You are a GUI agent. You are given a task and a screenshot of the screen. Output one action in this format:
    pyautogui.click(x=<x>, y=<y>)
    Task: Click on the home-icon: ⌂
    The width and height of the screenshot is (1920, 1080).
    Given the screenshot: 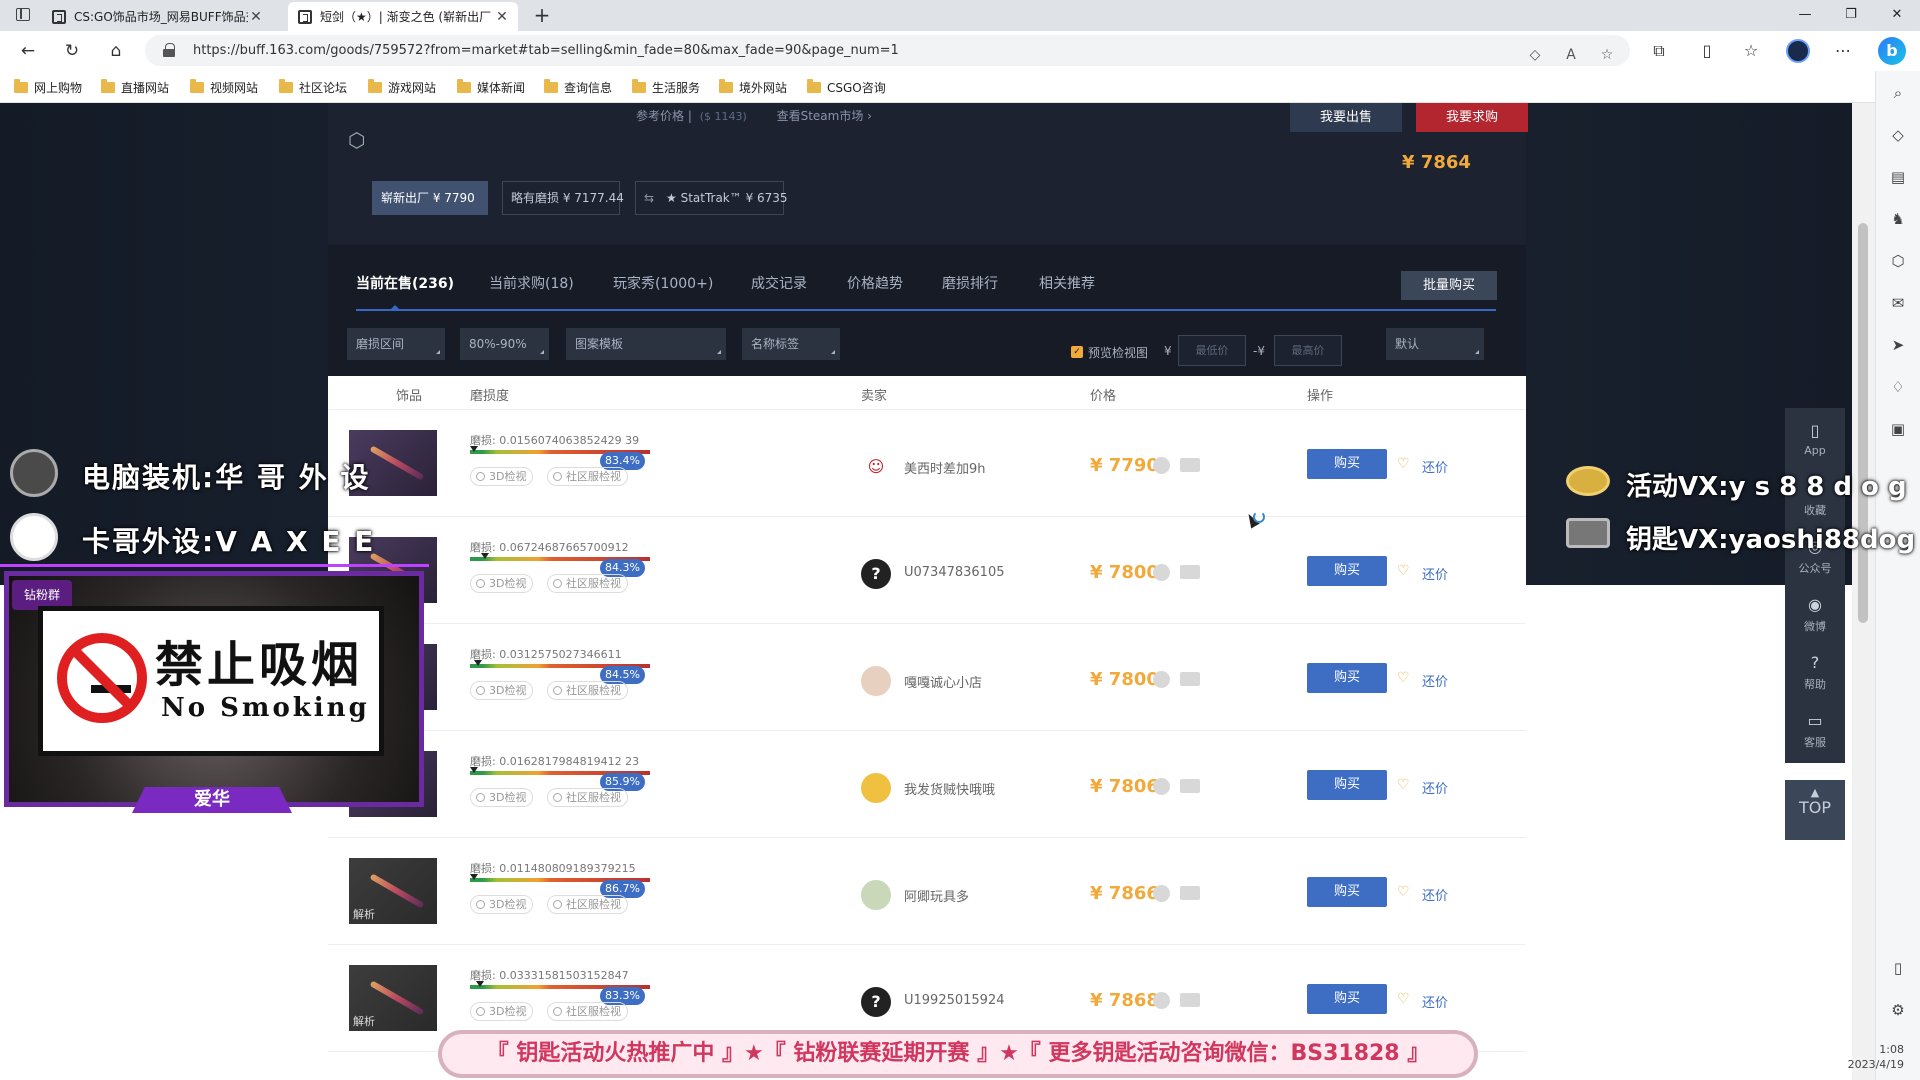 What is the action you would take?
    pyautogui.click(x=116, y=51)
    